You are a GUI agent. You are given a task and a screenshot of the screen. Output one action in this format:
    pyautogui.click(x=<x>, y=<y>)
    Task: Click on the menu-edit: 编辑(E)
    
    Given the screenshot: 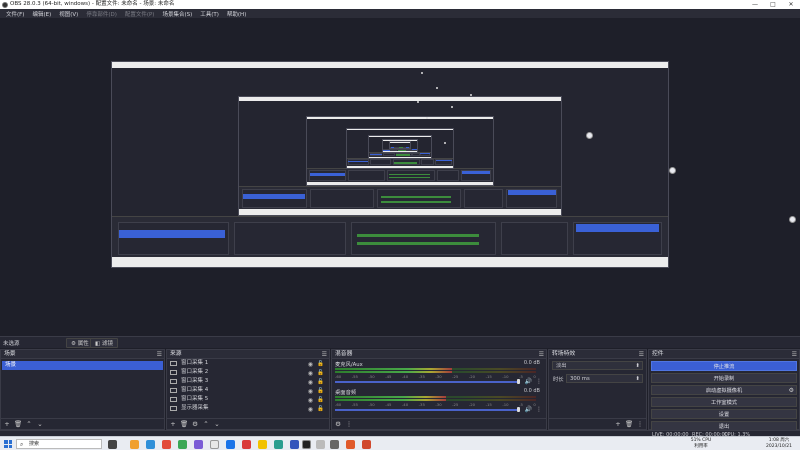 What is the action you would take?
    pyautogui.click(x=41, y=14)
    